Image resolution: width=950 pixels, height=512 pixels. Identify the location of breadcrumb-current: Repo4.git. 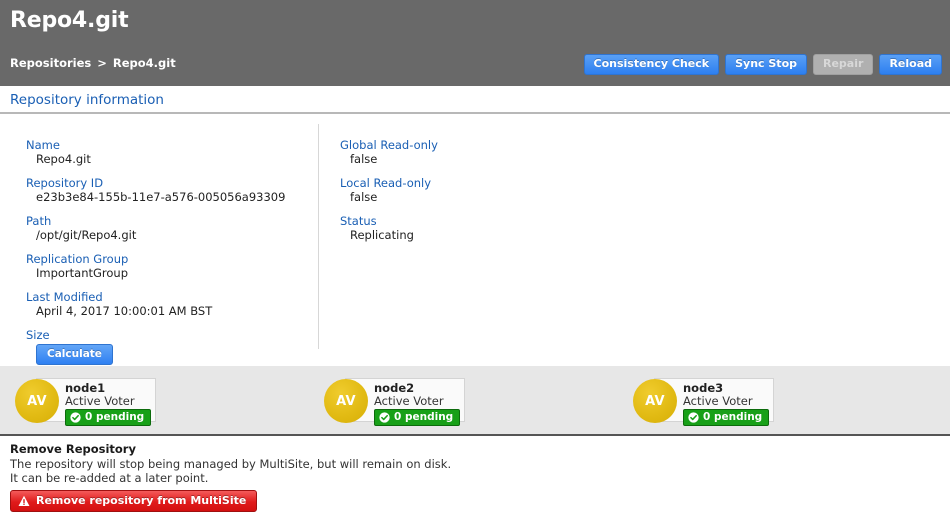
(144, 63).